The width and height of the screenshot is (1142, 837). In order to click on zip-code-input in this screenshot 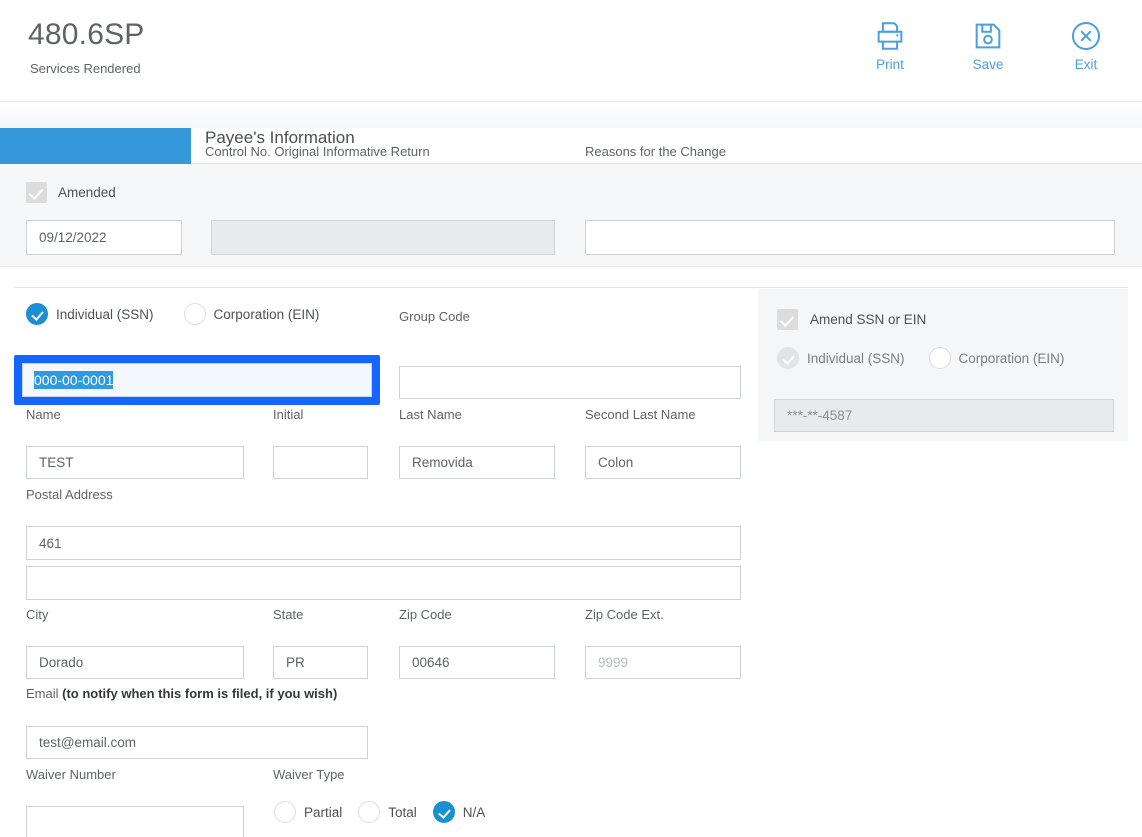, I will do `click(477, 662)`.